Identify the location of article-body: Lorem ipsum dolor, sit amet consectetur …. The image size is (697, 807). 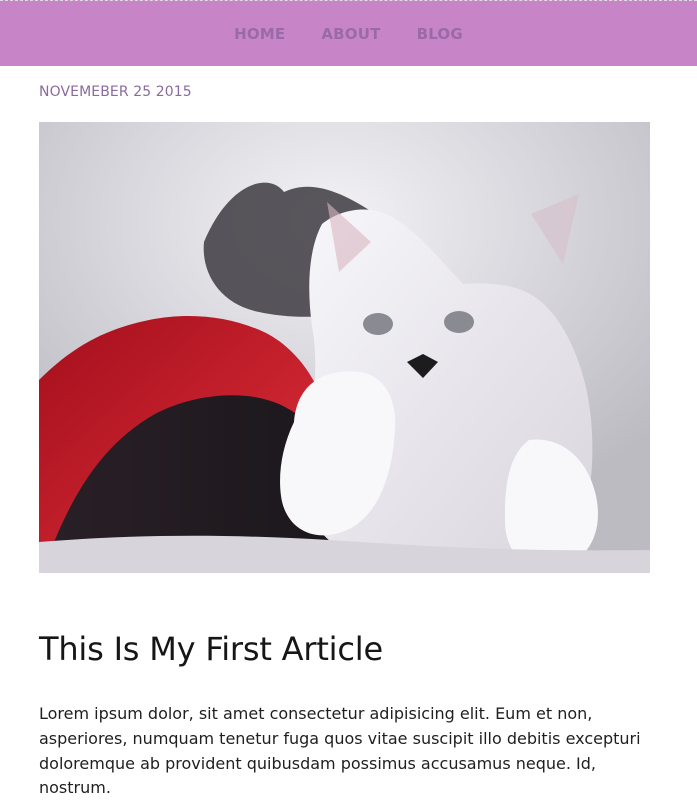
(340, 751).